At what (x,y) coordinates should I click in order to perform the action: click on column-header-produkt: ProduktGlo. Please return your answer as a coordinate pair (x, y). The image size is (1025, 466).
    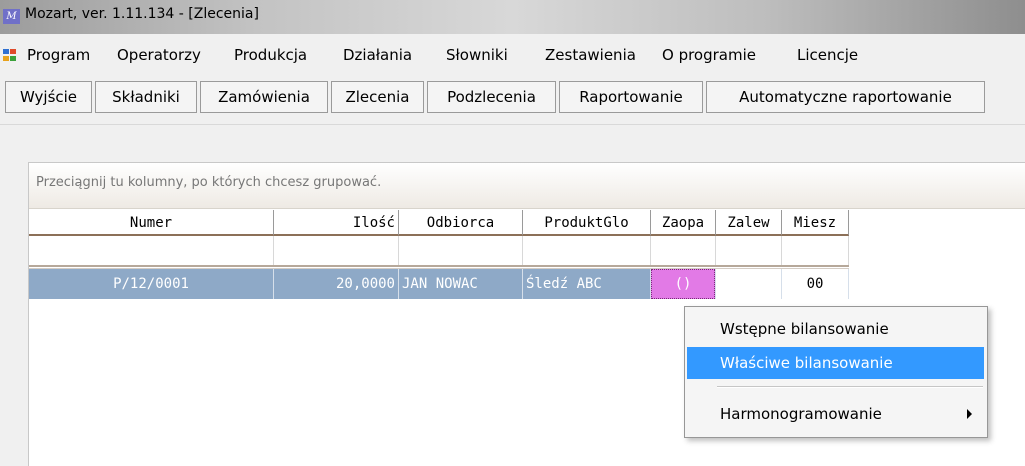
    Looking at the image, I should click on (587, 223).